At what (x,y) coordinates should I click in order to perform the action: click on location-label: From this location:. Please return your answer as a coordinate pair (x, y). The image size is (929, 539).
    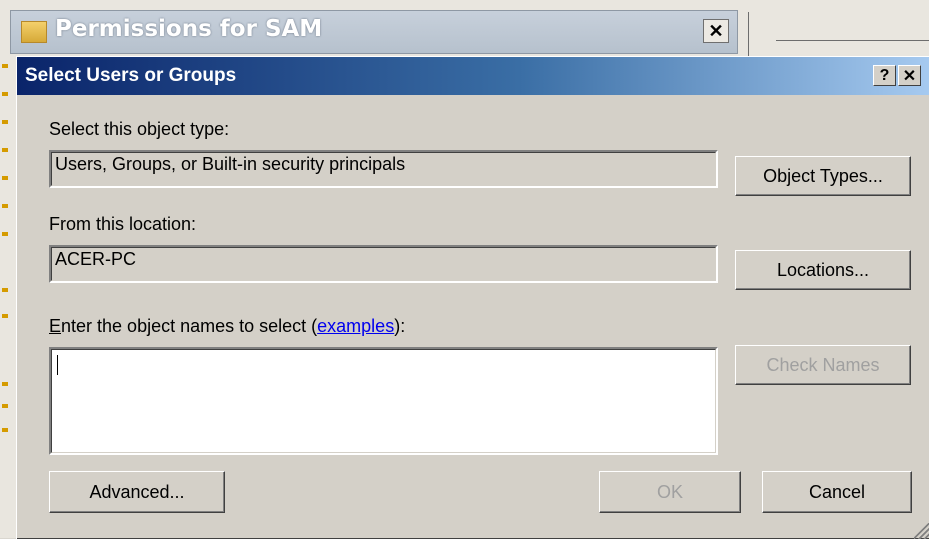
    Looking at the image, I should click on (123, 224).